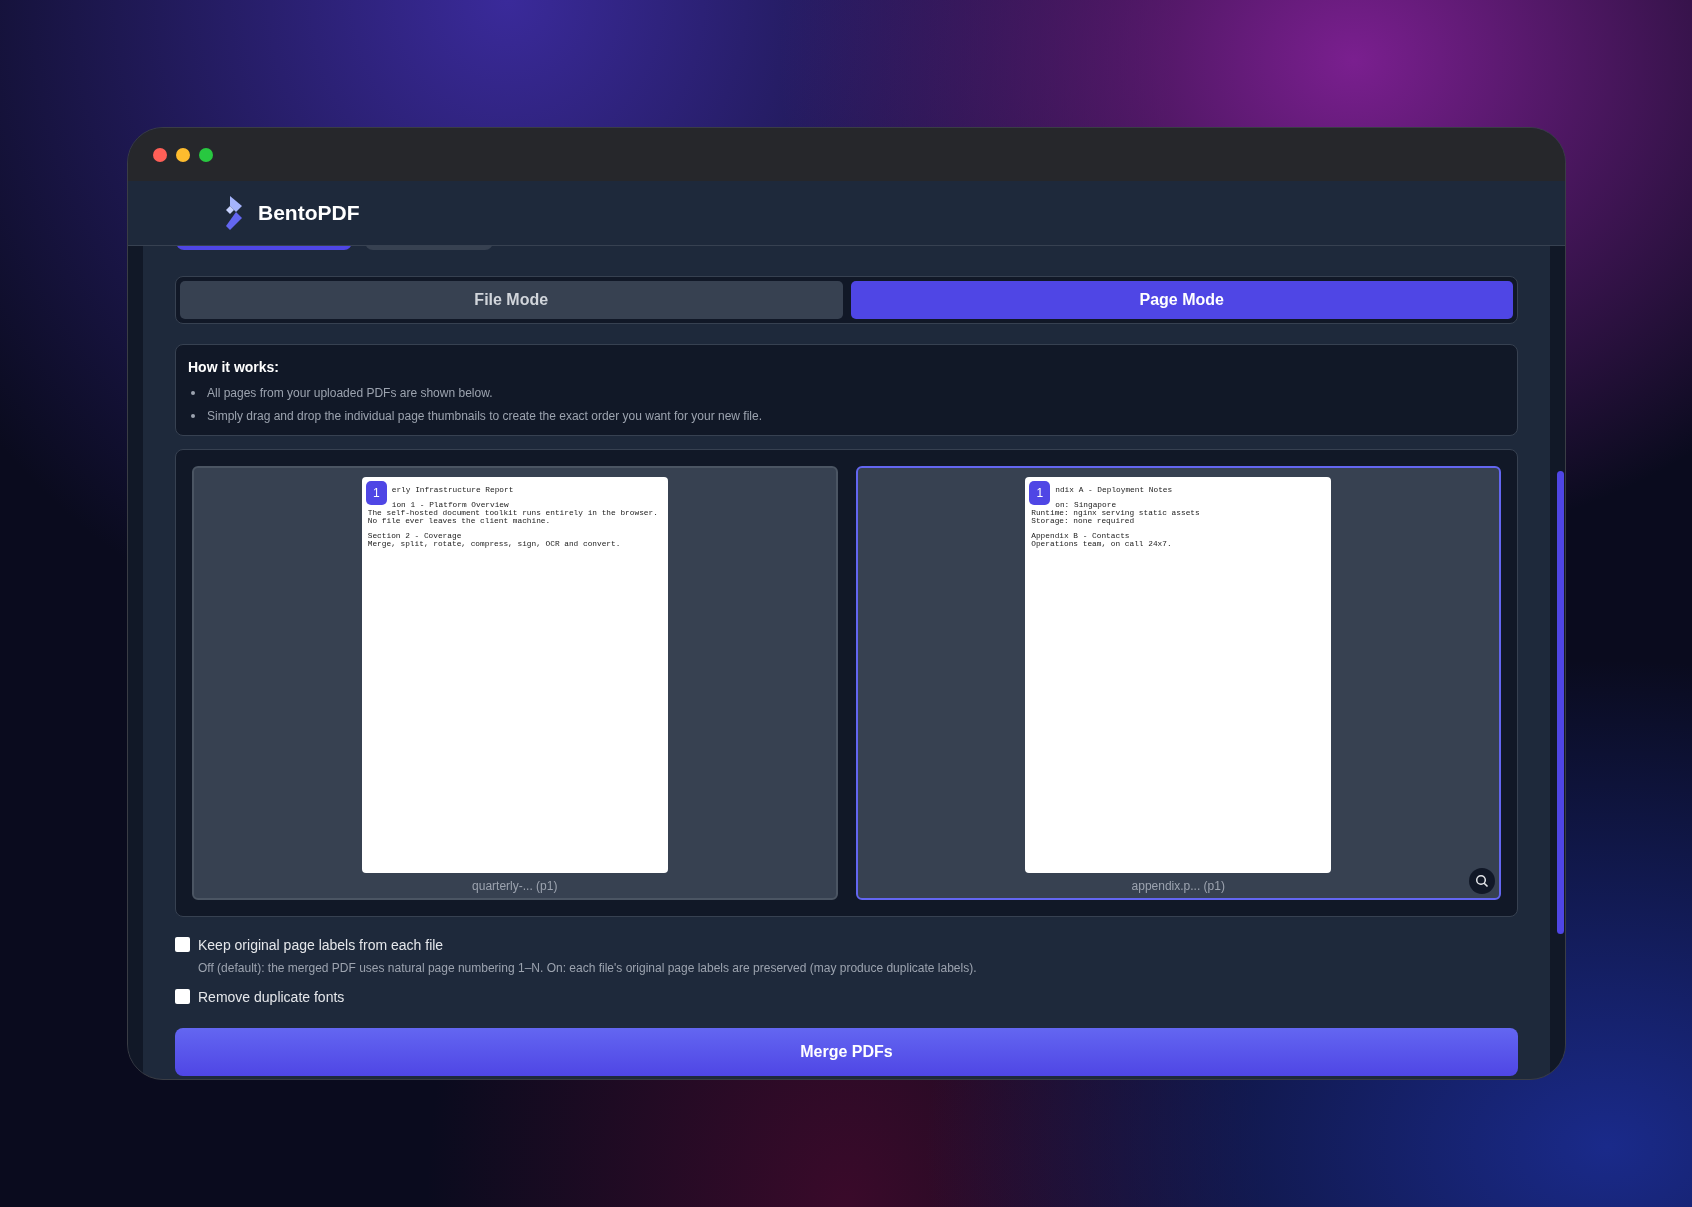 This screenshot has height=1207, width=1692. I want to click on page-caption: appendix.p... (p1), so click(1178, 886).